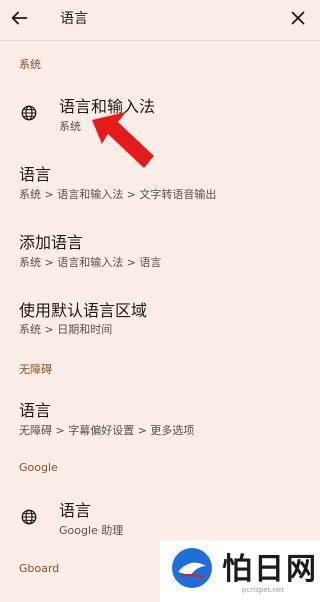 This screenshot has width=320, height=602. Describe the element at coordinates (19, 18) in the screenshot. I see `back-arrow-icon` at that location.